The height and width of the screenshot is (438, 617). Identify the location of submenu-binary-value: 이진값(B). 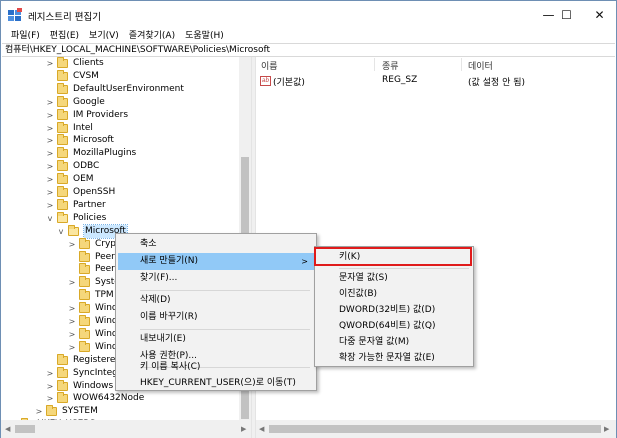
(394, 294).